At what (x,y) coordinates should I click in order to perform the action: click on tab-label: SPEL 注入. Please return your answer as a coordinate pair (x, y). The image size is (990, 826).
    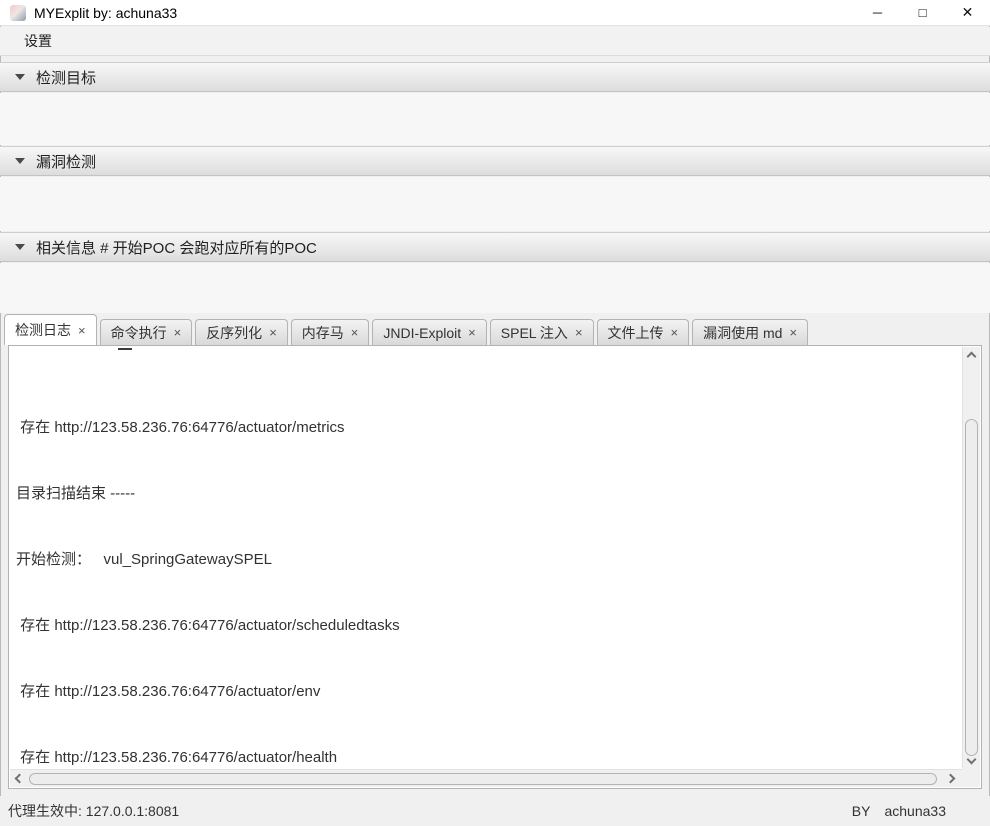
    Looking at the image, I should click on (534, 332).